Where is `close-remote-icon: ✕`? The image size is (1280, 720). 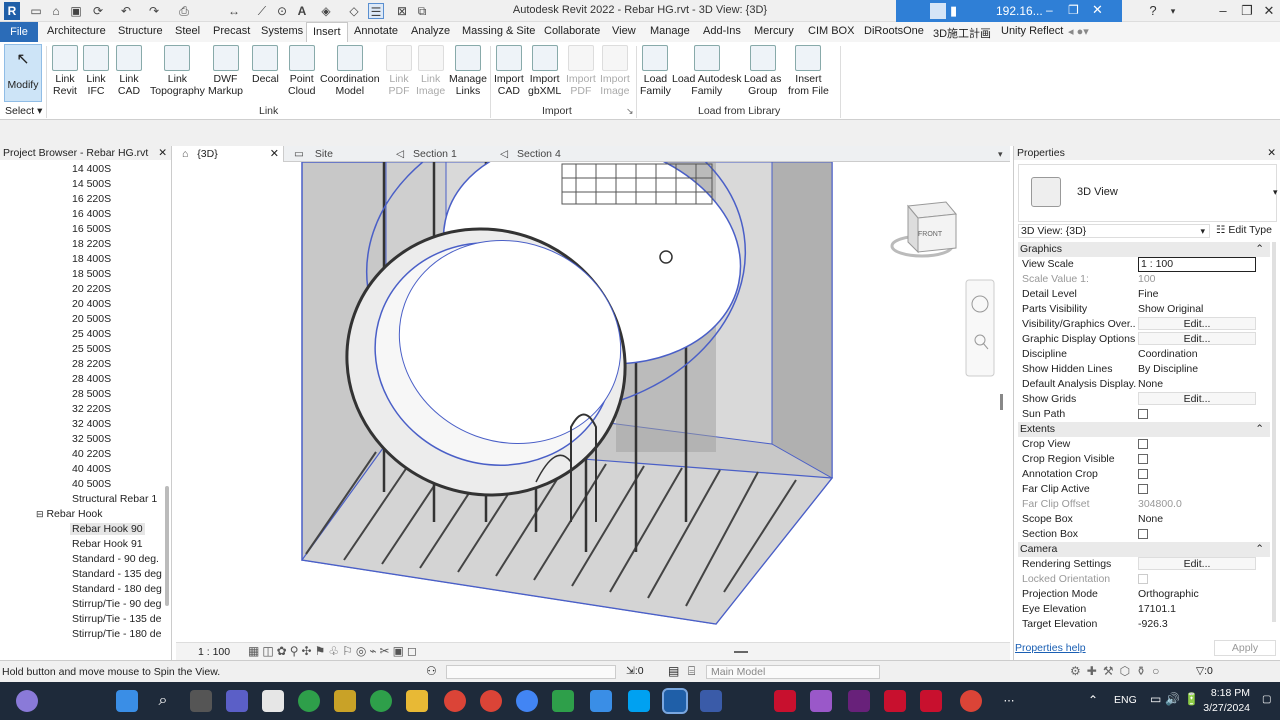
close-remote-icon: ✕ is located at coordinates (1097, 10).